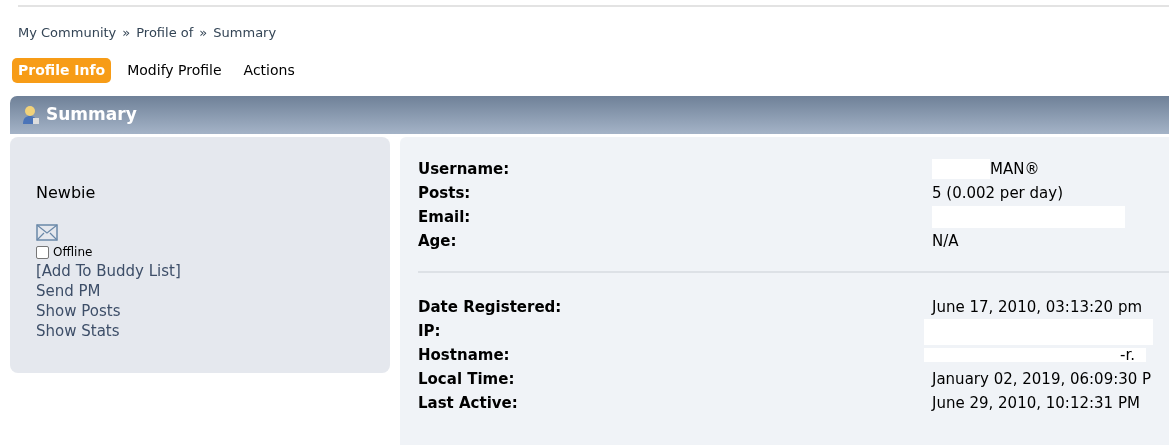 The image size is (1169, 445). What do you see at coordinates (68, 291) in the screenshot?
I see `profile-link: Send PM` at bounding box center [68, 291].